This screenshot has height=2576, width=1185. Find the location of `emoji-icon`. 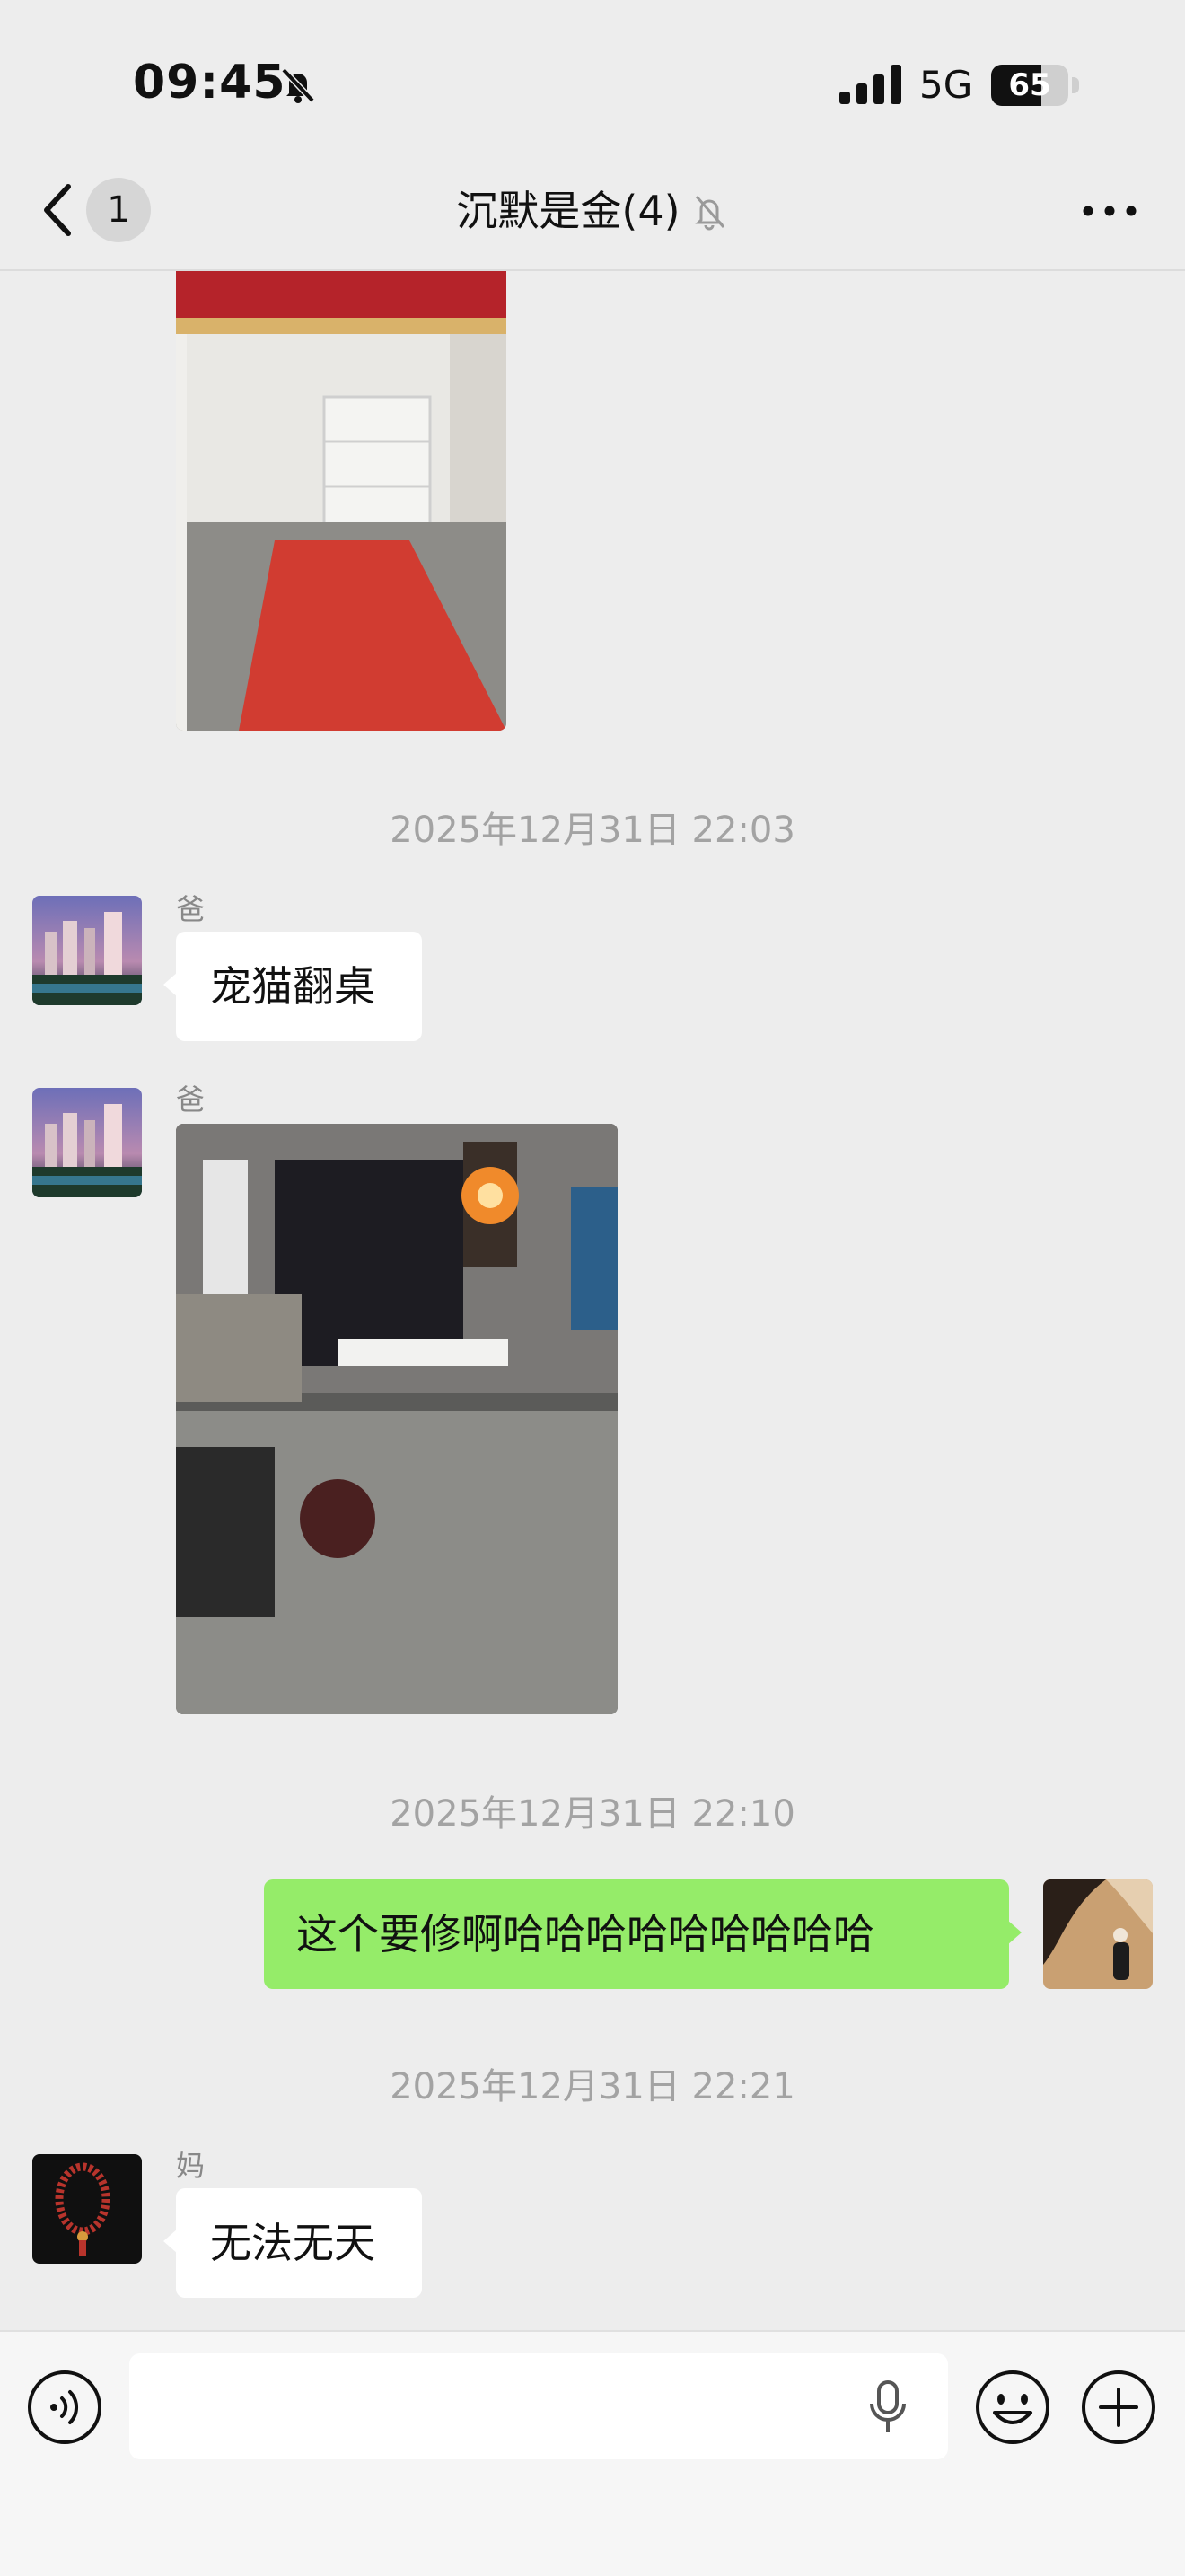

emoji-icon is located at coordinates (1012, 2407).